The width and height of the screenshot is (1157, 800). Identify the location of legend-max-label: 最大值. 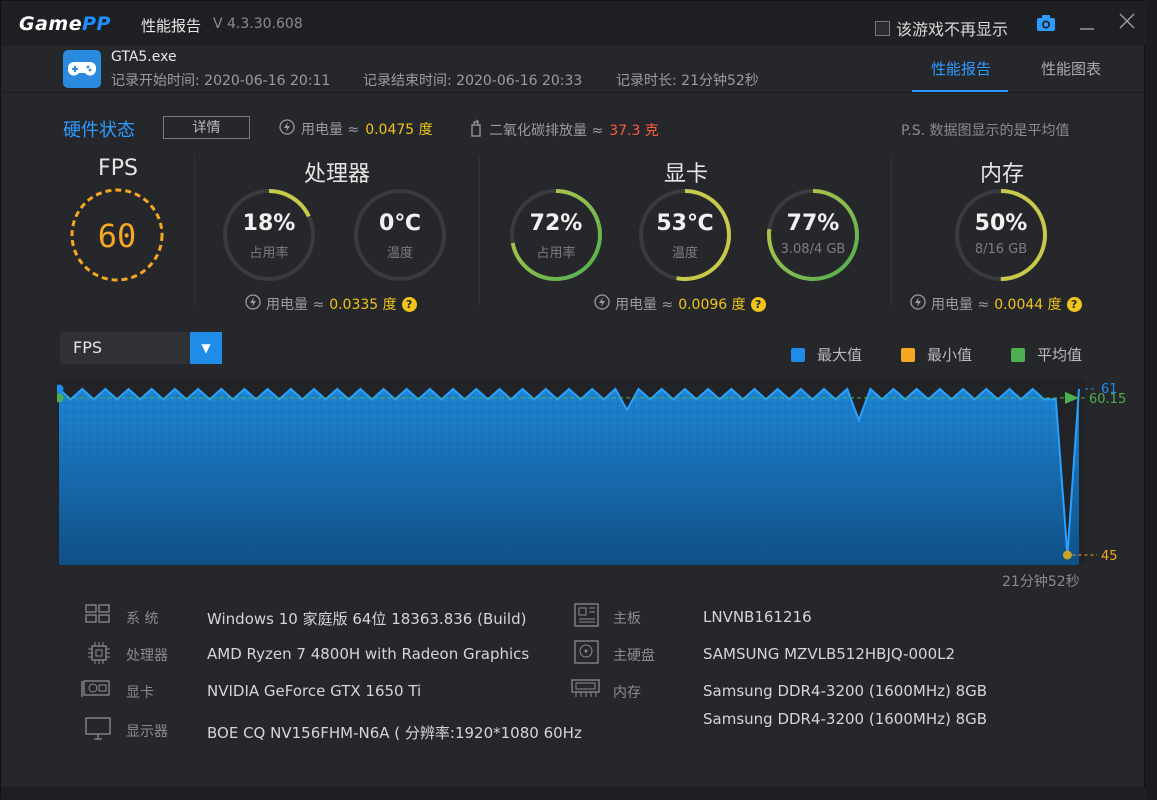
(840, 355).